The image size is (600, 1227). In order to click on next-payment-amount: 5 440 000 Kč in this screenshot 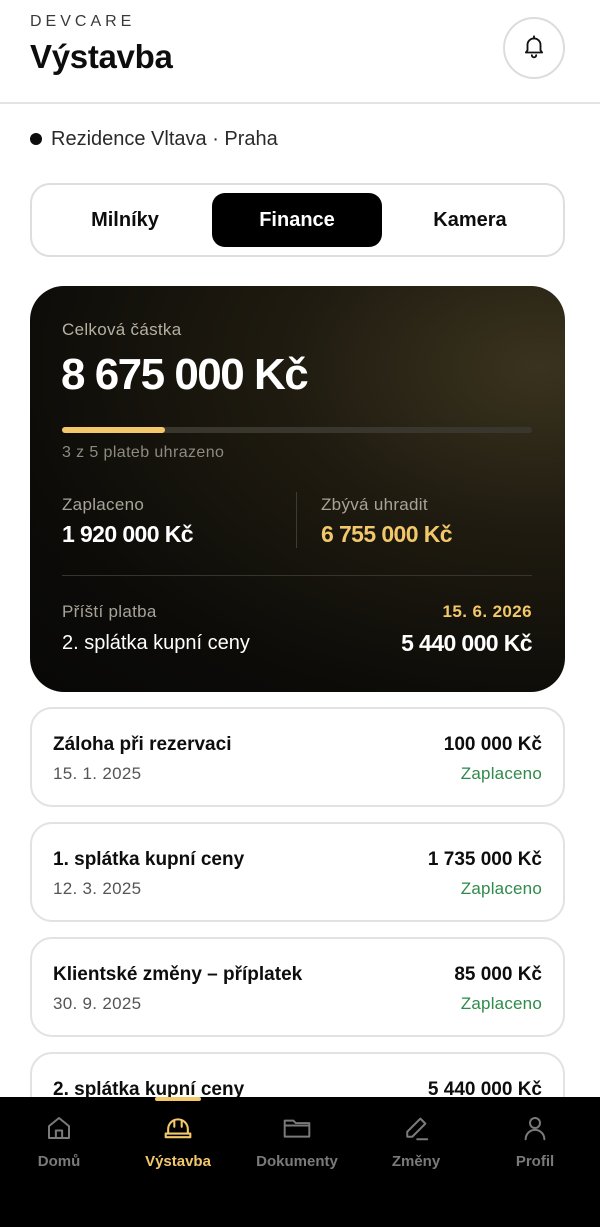, I will do `click(467, 643)`.